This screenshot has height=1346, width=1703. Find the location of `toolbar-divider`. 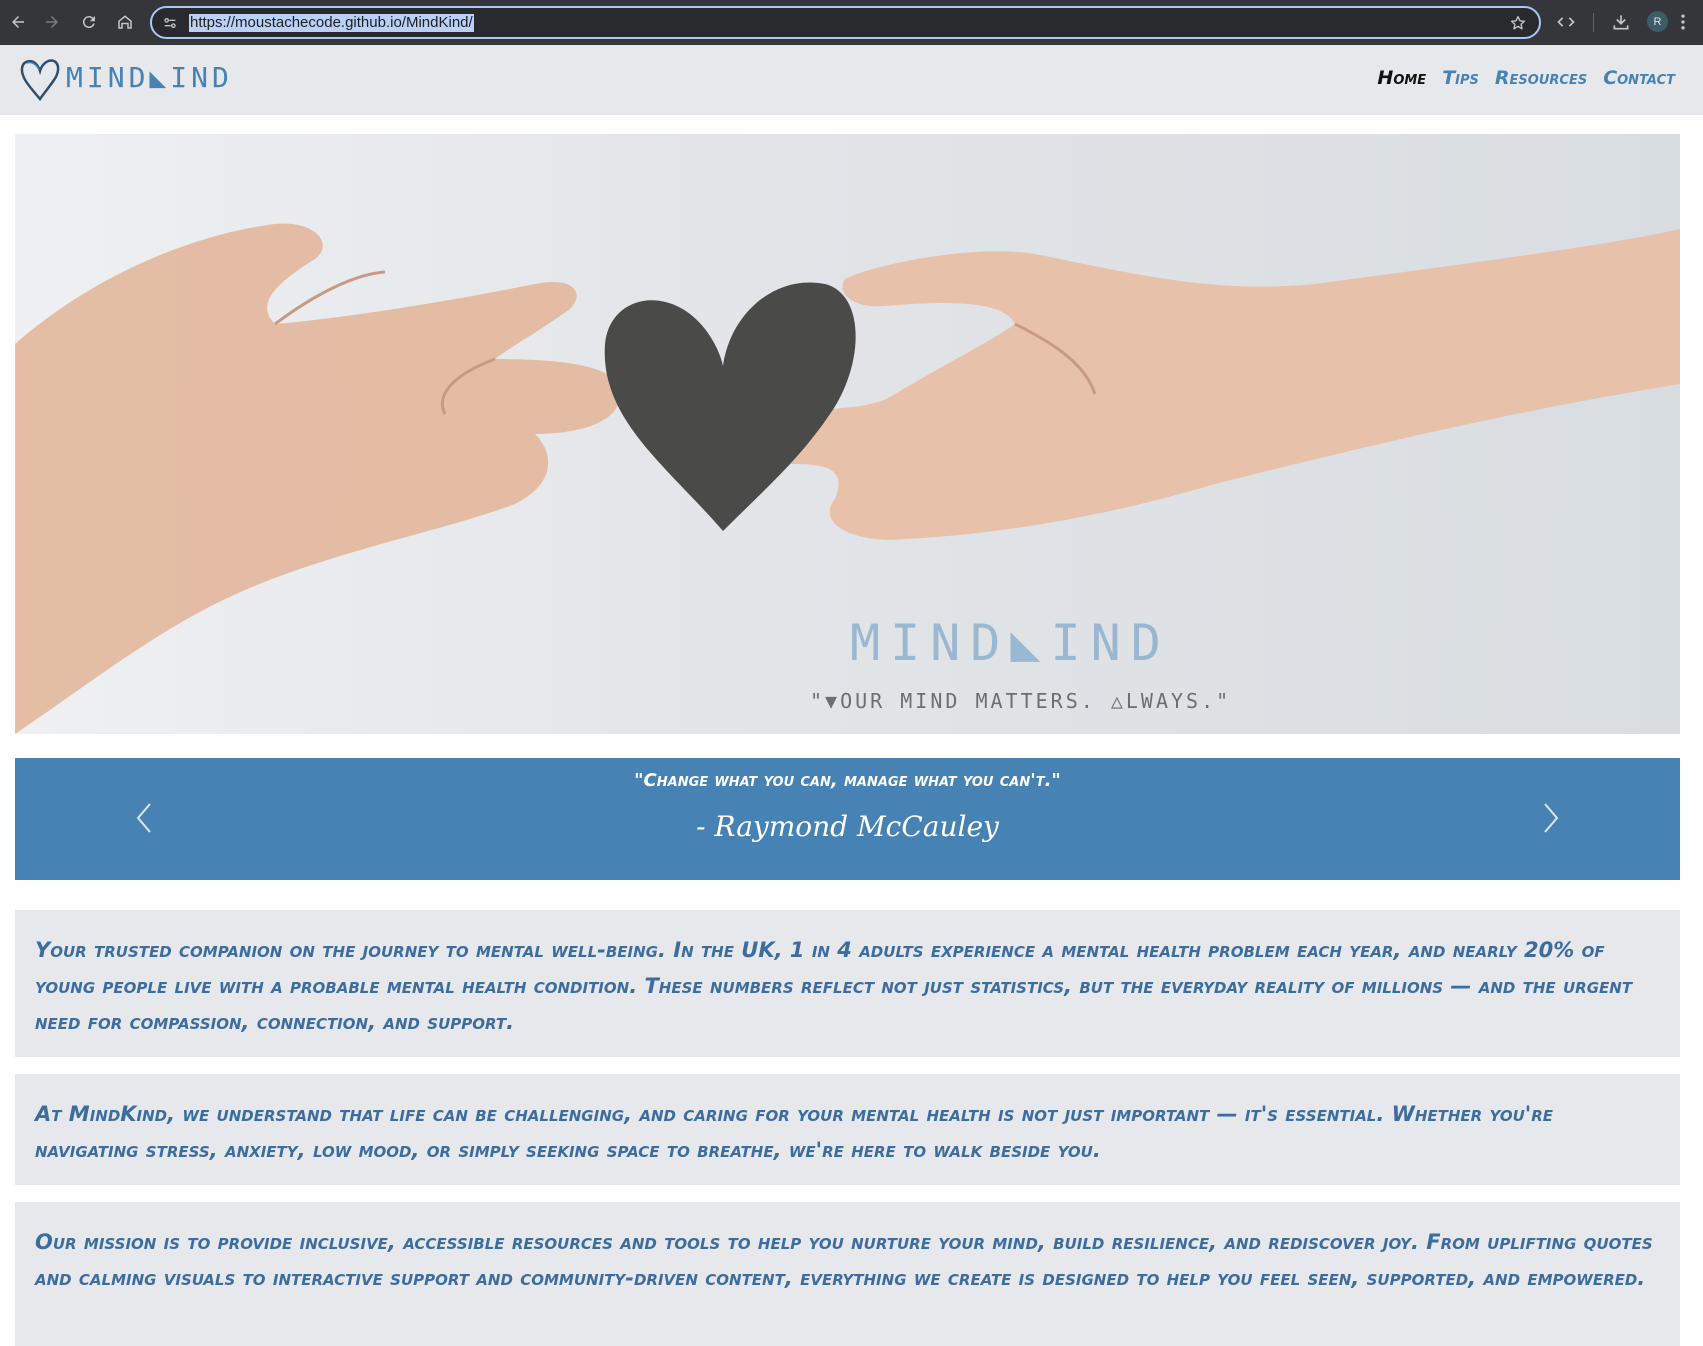

toolbar-divider is located at coordinates (1593, 22).